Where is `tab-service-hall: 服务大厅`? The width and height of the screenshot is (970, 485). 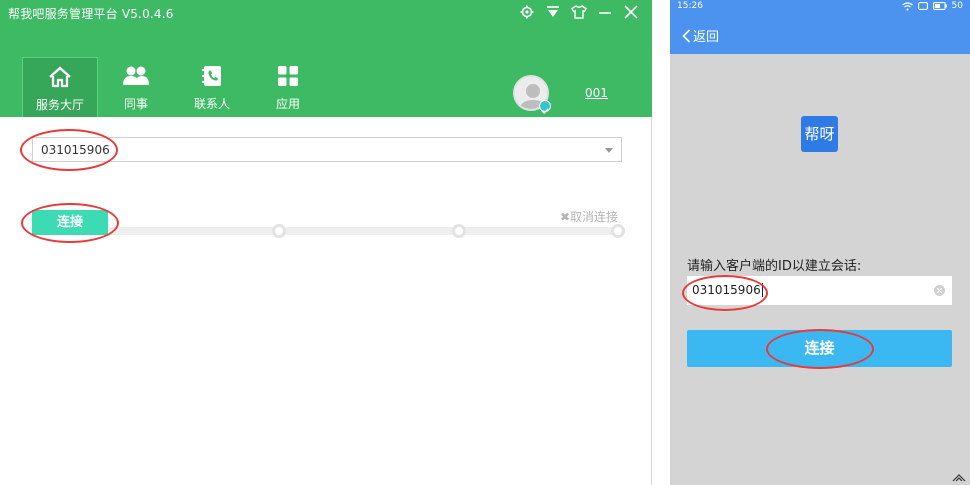 tab-service-hall: 服务大厅 is located at coordinates (60, 87).